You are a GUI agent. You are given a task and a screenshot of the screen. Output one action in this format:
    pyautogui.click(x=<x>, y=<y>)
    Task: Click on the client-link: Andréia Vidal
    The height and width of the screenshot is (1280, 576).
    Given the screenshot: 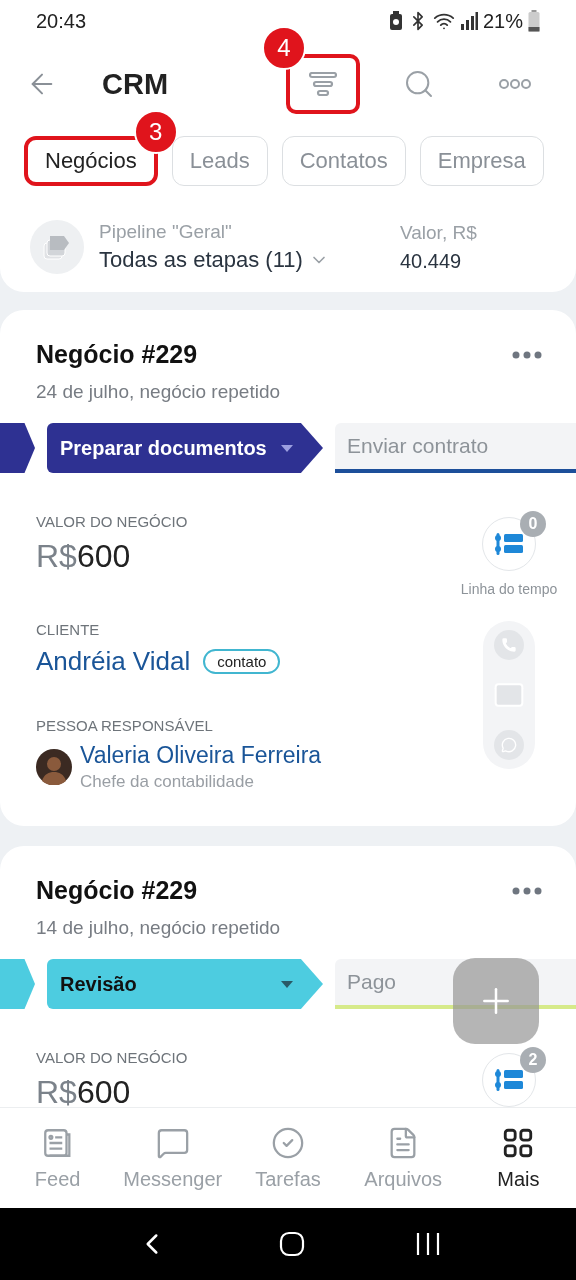 What is the action you would take?
    pyautogui.click(x=113, y=661)
    